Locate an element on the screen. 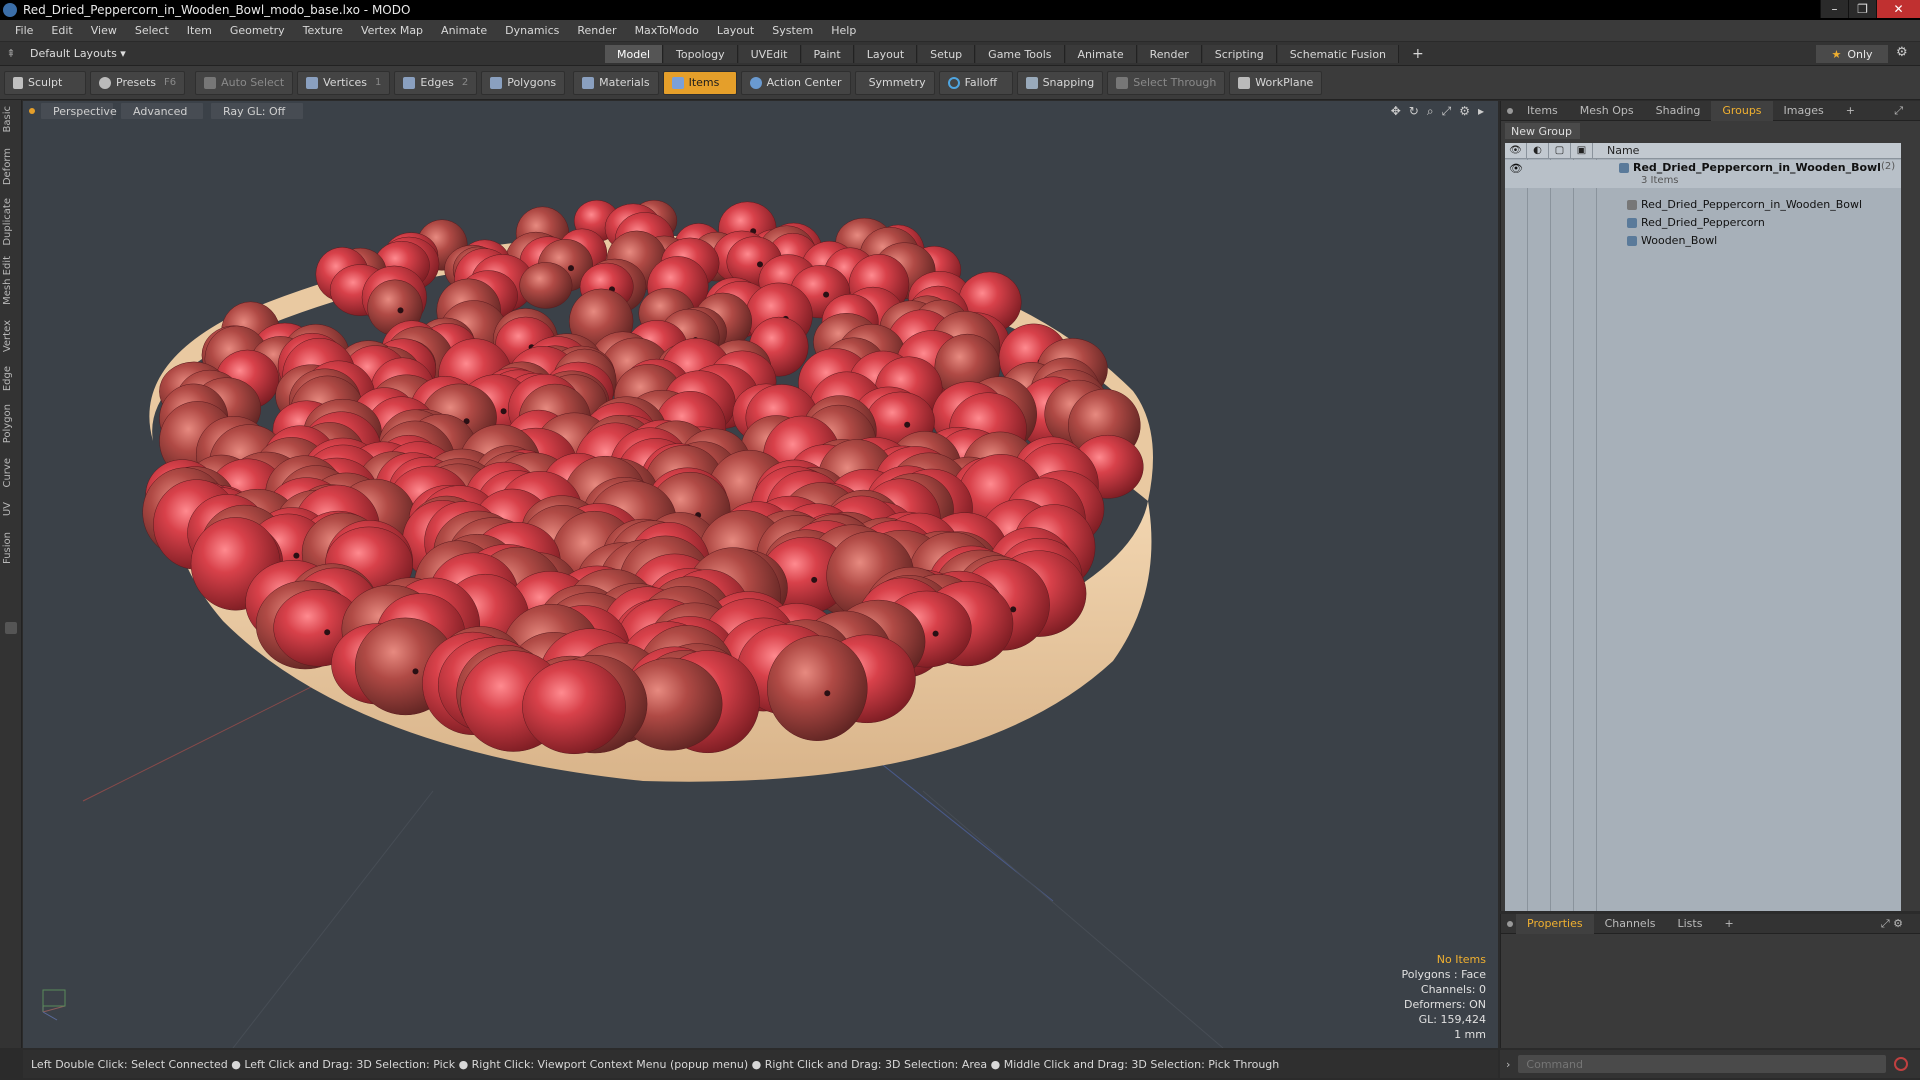 The height and width of the screenshot is (1080, 1920). tab-lists: Lists is located at coordinates (1690, 924).